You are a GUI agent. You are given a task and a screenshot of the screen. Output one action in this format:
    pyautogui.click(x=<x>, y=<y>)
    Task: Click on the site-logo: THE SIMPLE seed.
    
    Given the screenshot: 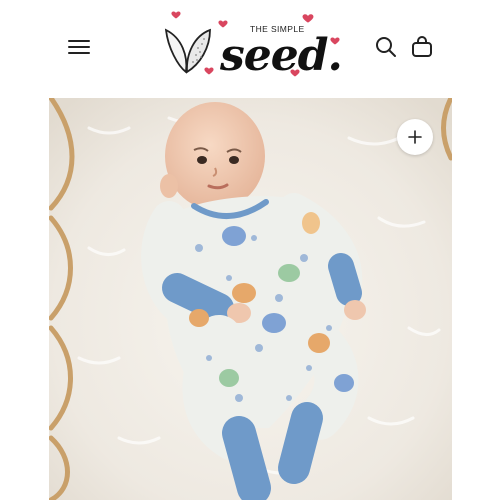 What is the action you would take?
    pyautogui.click(x=252, y=47)
    